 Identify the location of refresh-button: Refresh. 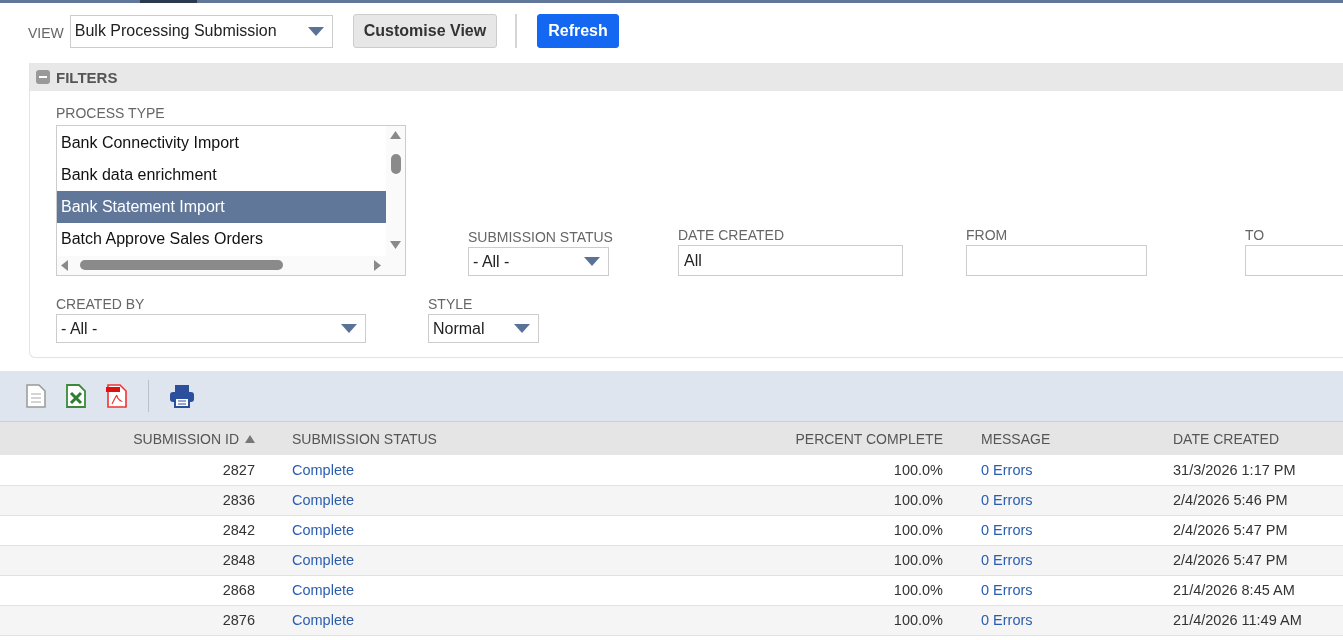
(578, 31).